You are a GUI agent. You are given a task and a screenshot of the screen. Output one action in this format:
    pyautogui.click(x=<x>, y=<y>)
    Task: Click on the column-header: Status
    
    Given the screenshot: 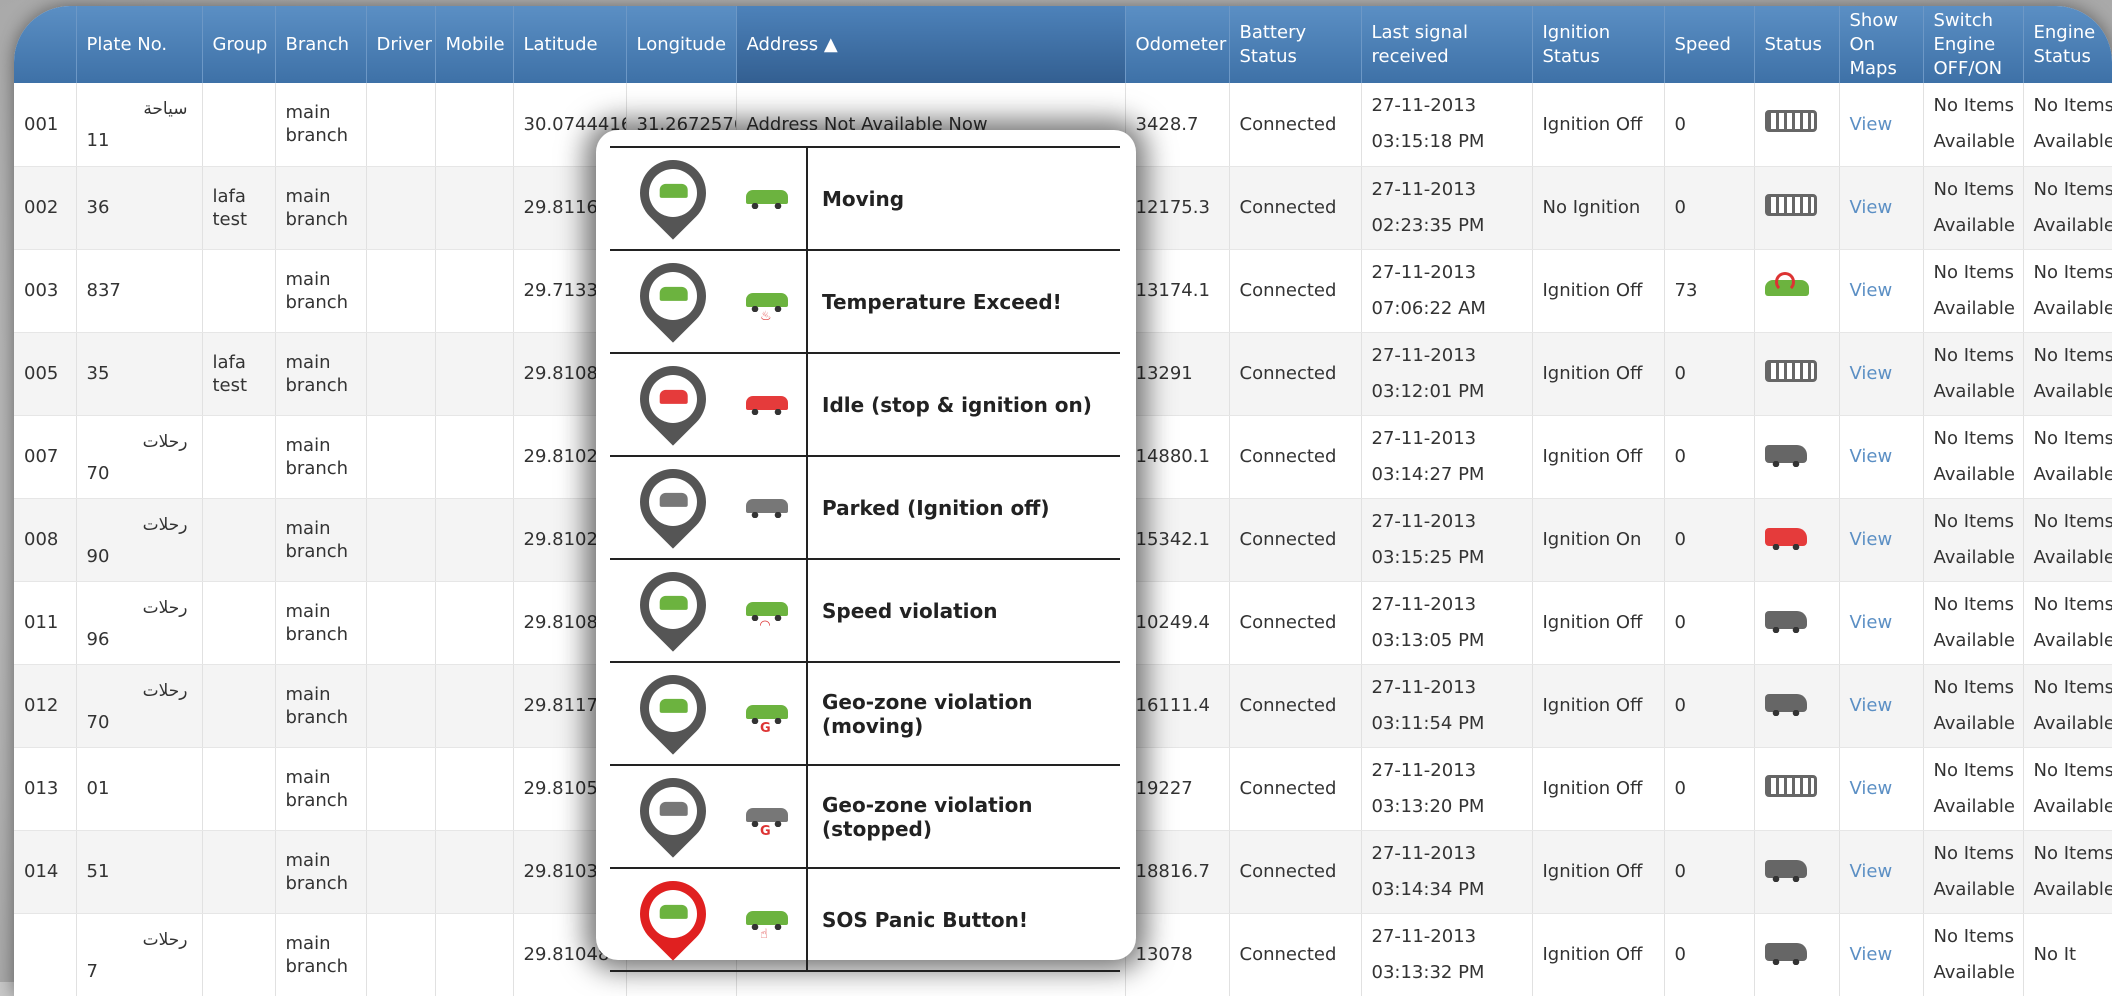 What is the action you would take?
    pyautogui.click(x=1797, y=44)
    